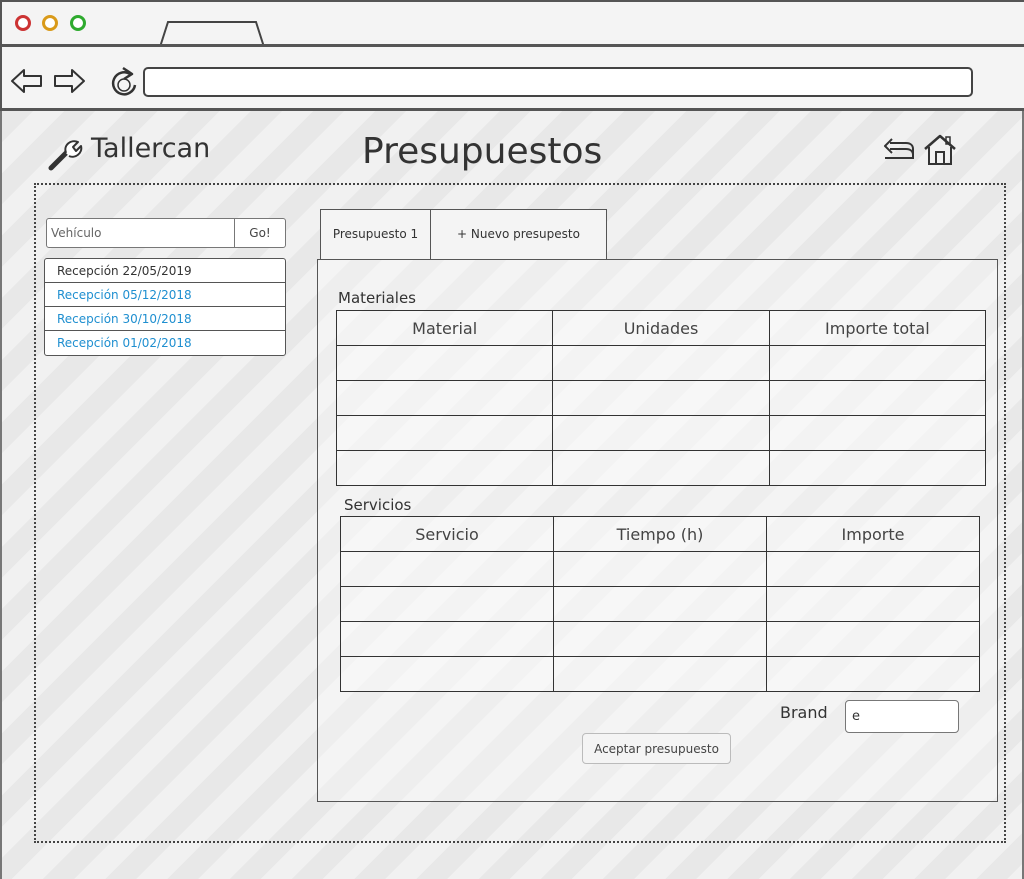  Describe the element at coordinates (165, 319) in the screenshot. I see `reception-item: Recepción 30/10/2018` at that location.